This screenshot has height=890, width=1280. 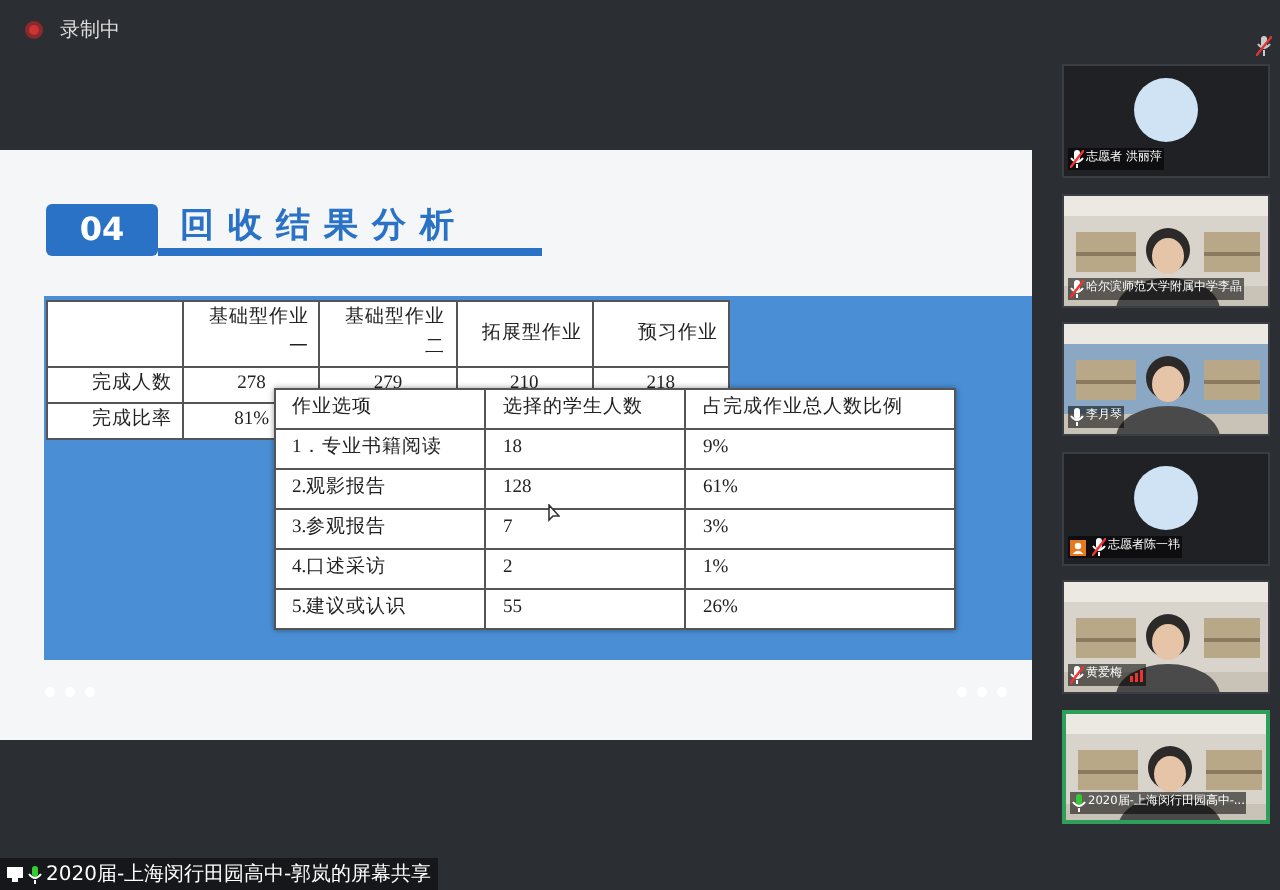 I want to click on table-cell: 1．专业书籍阅读, so click(x=380, y=449).